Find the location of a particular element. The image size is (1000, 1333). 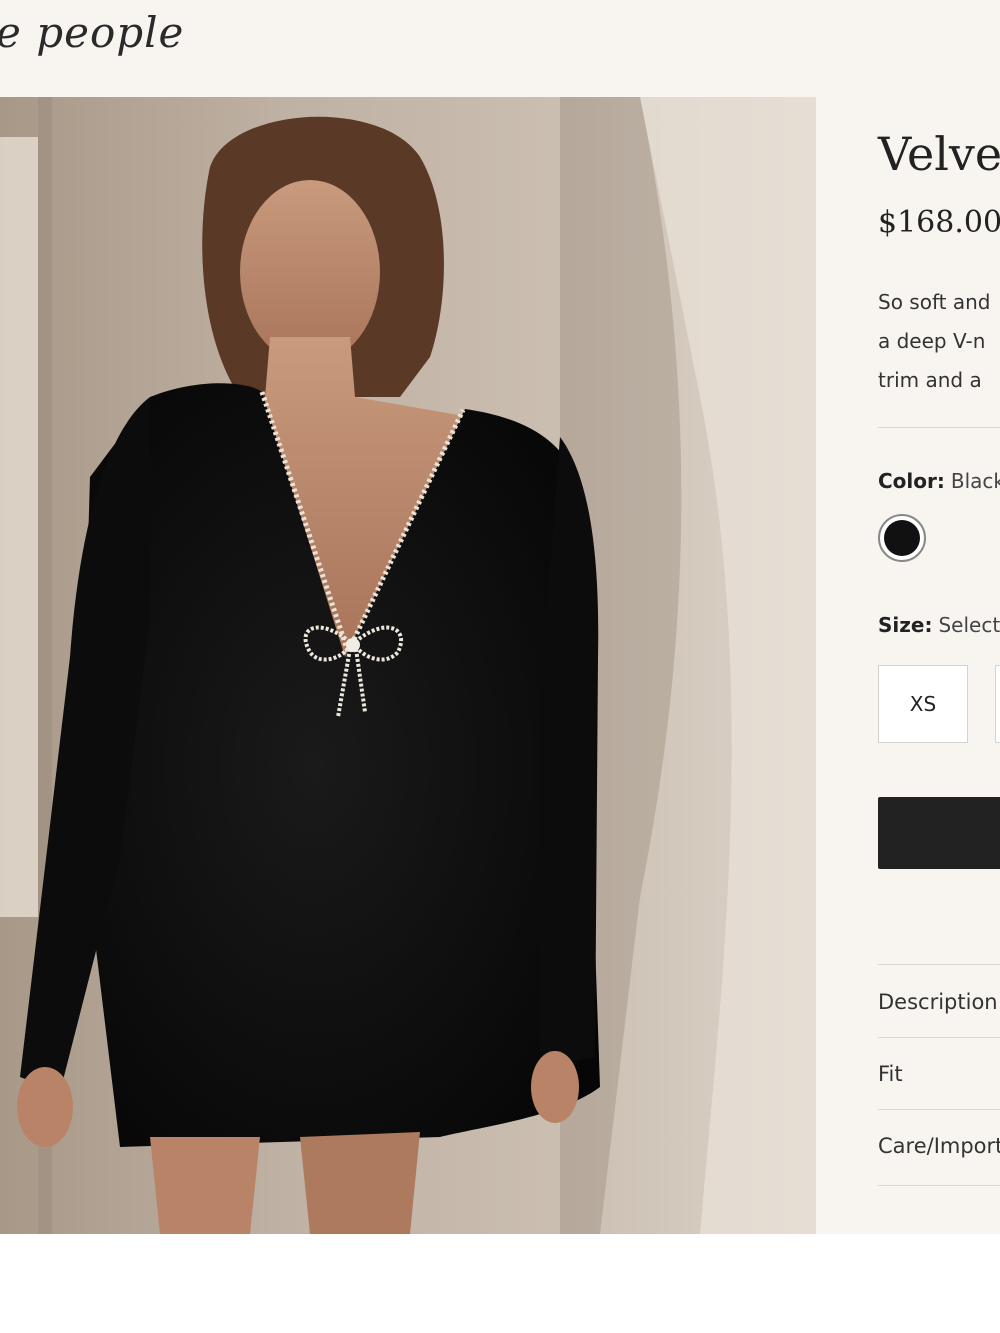

product-title: Velvet is located at coordinates (939, 154).